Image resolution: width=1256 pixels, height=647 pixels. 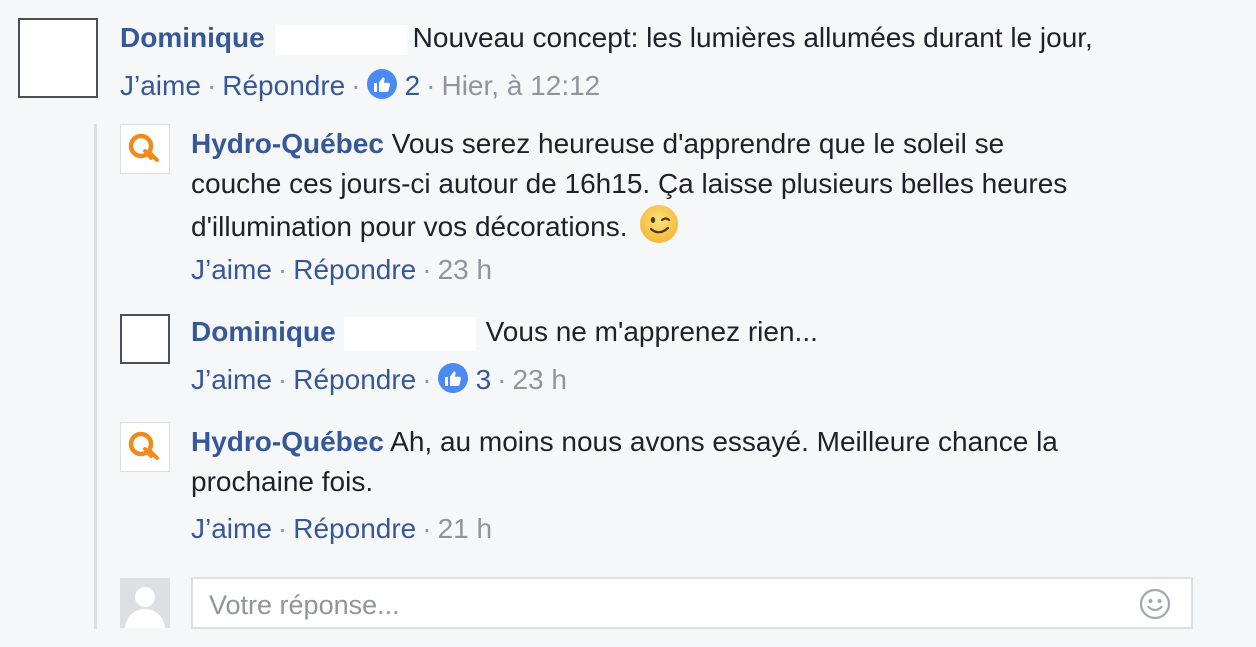 What do you see at coordinates (520, 85) in the screenshot?
I see `timestamp: Hier, à 12:12` at bounding box center [520, 85].